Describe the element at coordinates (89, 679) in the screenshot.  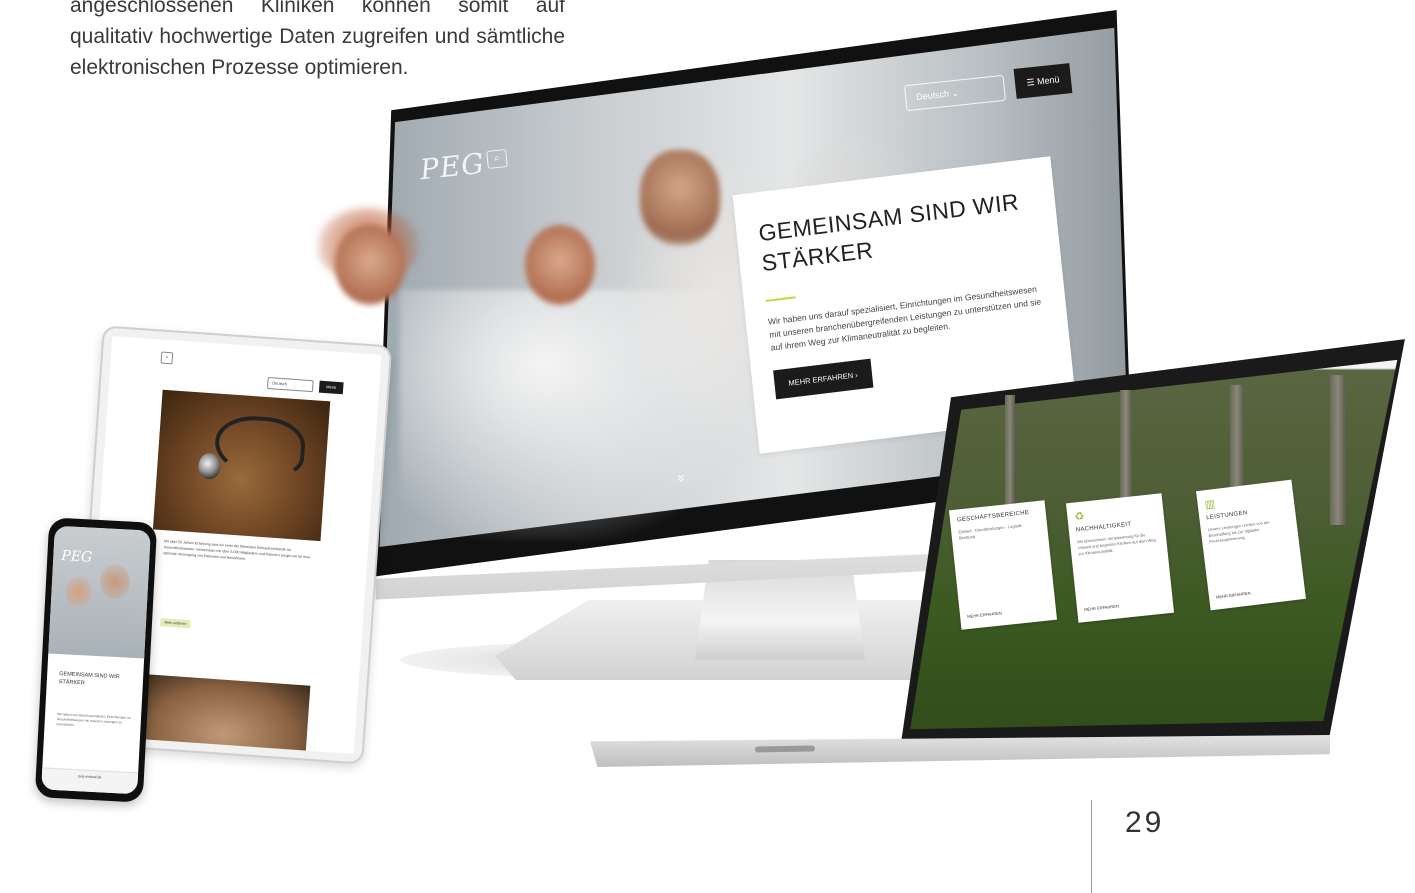
I see `phone-hero-title: GEMEINSAM SIND WIR STÄRKER` at that location.